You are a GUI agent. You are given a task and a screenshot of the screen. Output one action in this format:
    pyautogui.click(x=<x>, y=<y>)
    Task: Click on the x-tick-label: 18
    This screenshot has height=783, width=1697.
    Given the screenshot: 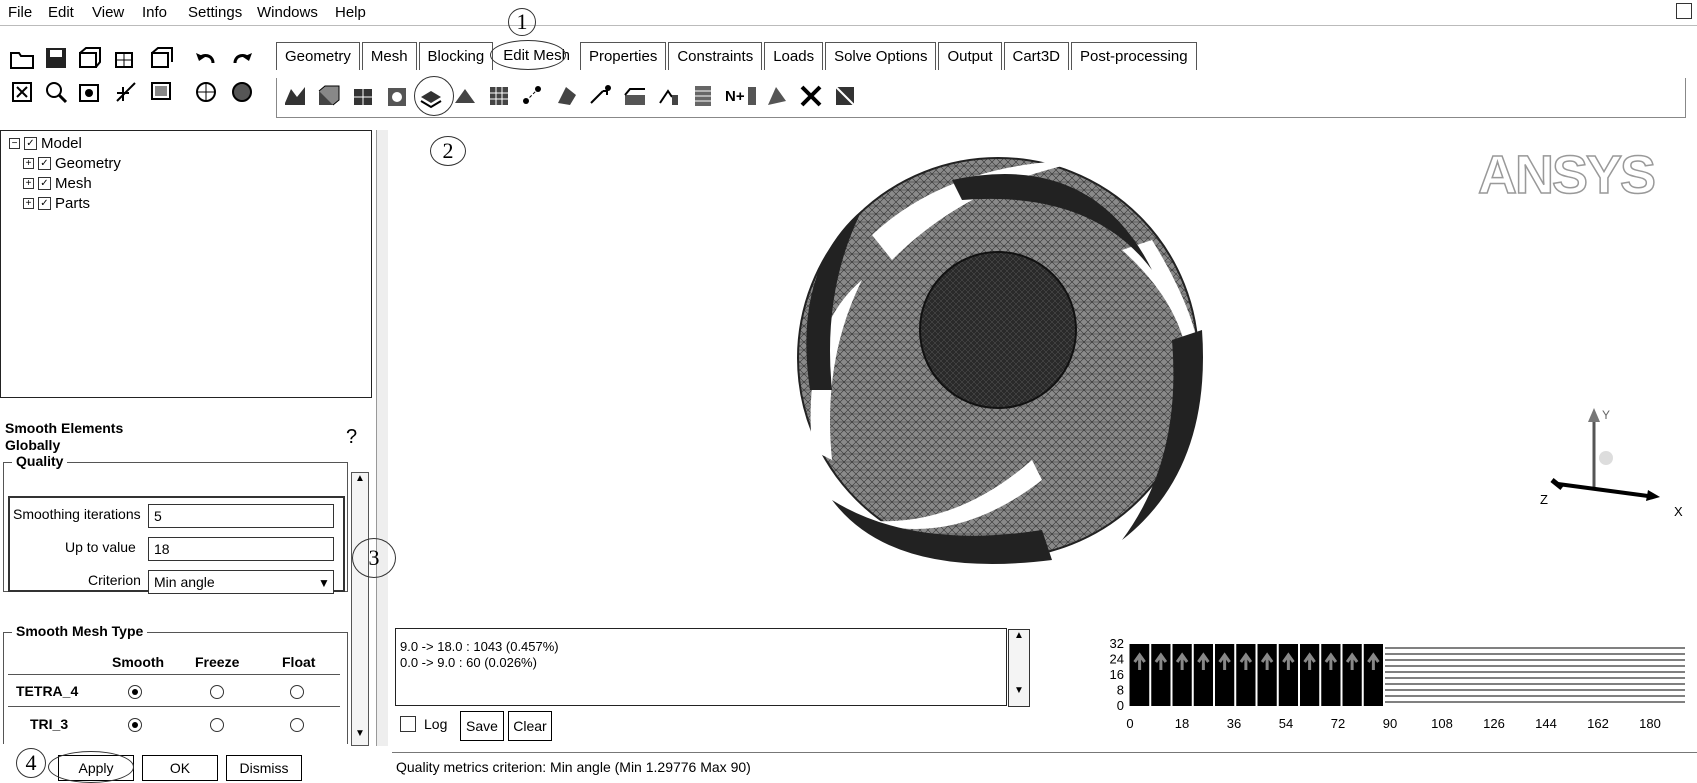 What is the action you would take?
    pyautogui.click(x=1182, y=723)
    